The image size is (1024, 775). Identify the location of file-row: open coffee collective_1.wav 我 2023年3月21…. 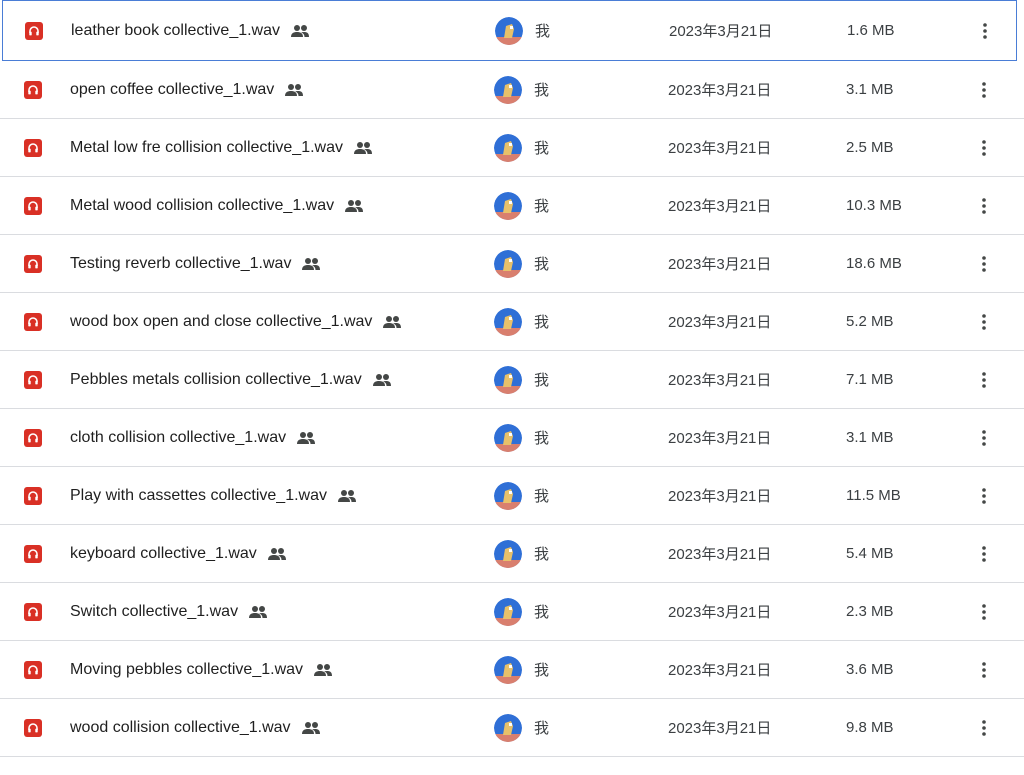
(512, 90).